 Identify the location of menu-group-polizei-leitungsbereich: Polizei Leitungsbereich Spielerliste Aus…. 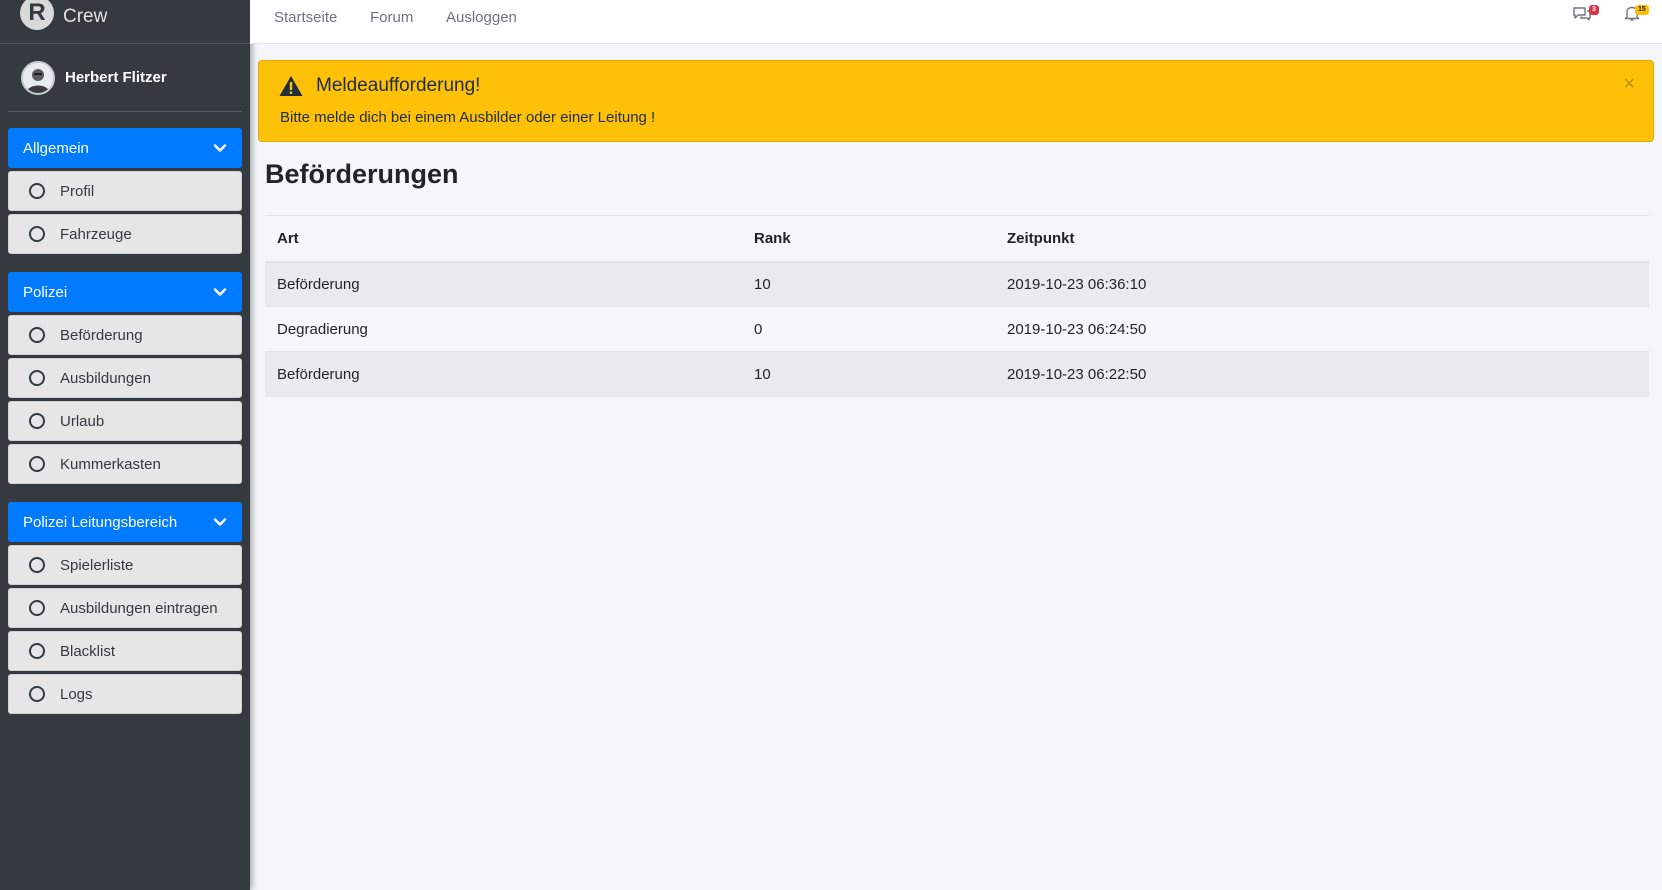
(125, 608).